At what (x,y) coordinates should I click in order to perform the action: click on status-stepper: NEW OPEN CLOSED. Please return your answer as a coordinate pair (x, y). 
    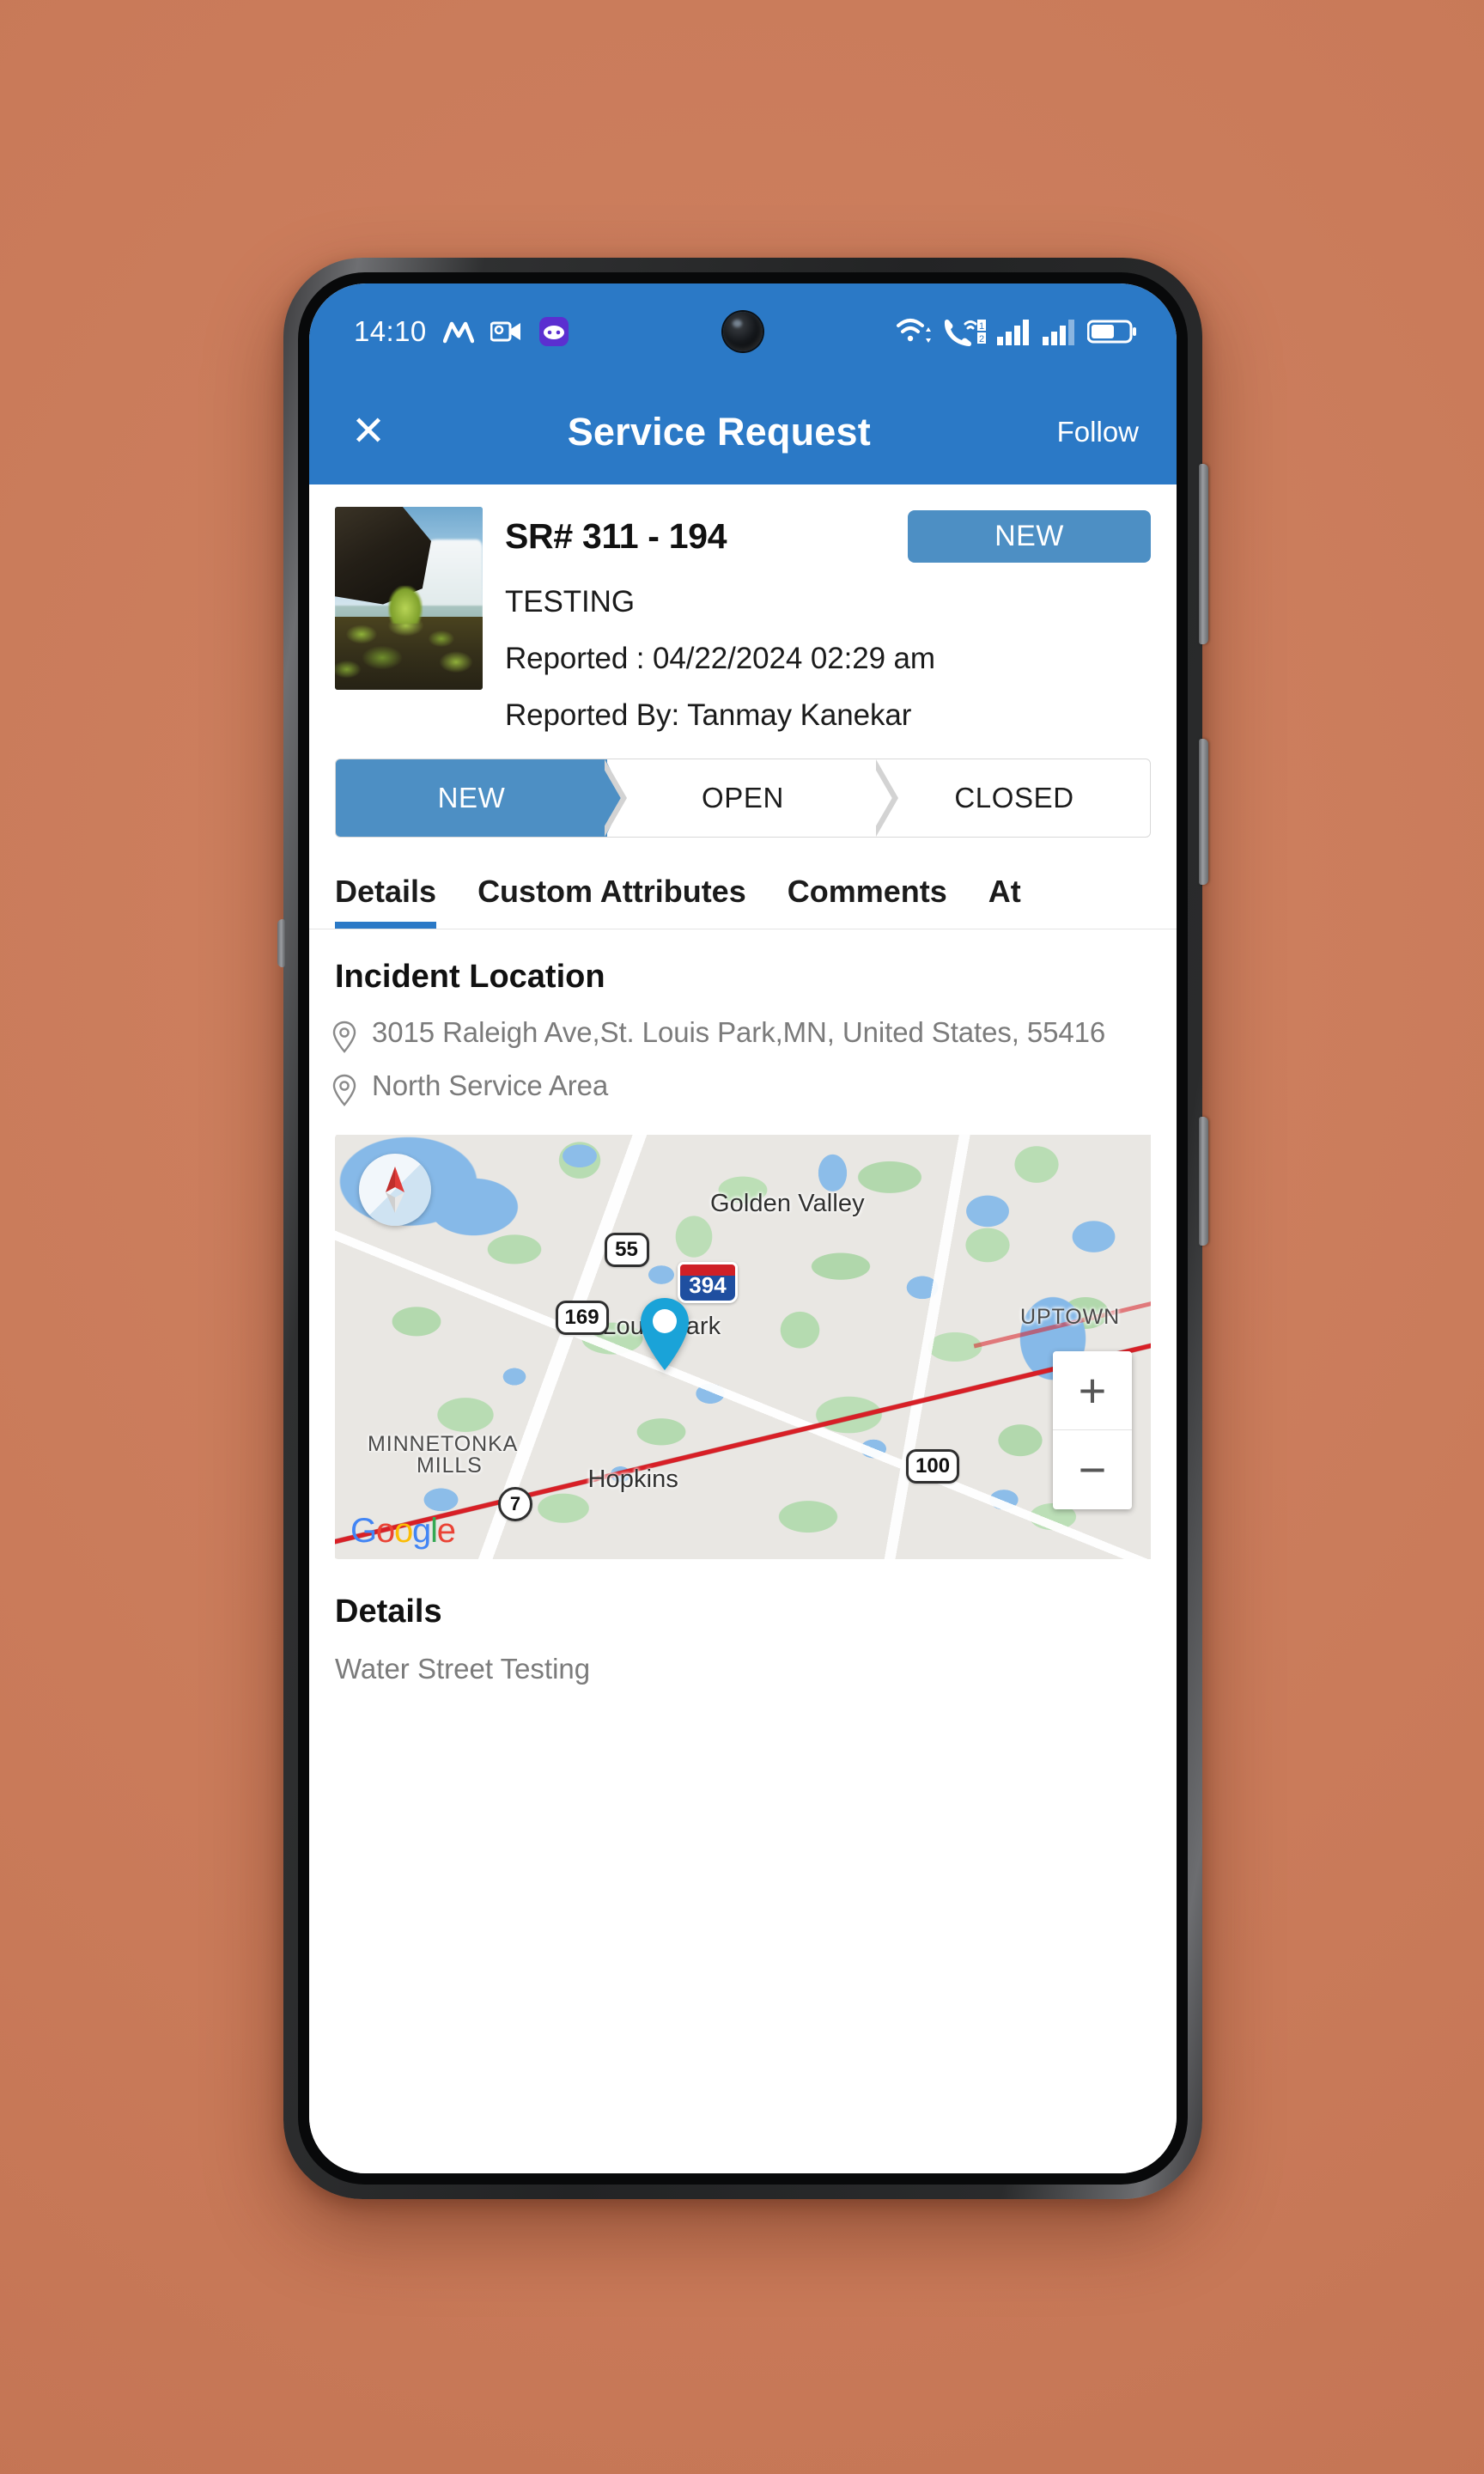
    Looking at the image, I should click on (743, 798).